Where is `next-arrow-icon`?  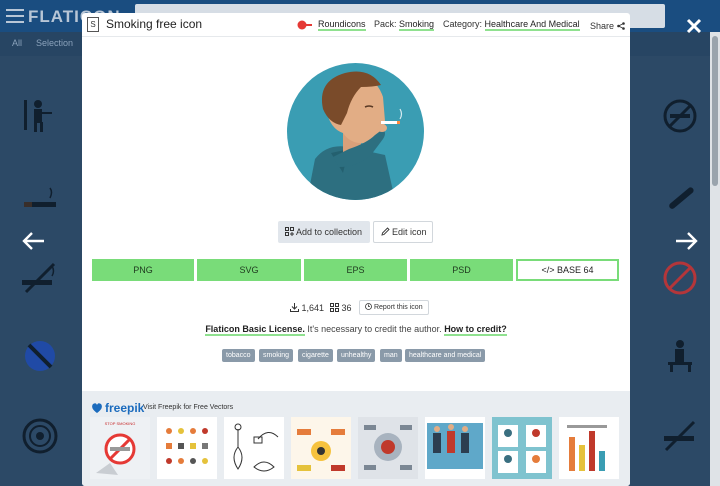
next-arrow-icon is located at coordinates (686, 241).